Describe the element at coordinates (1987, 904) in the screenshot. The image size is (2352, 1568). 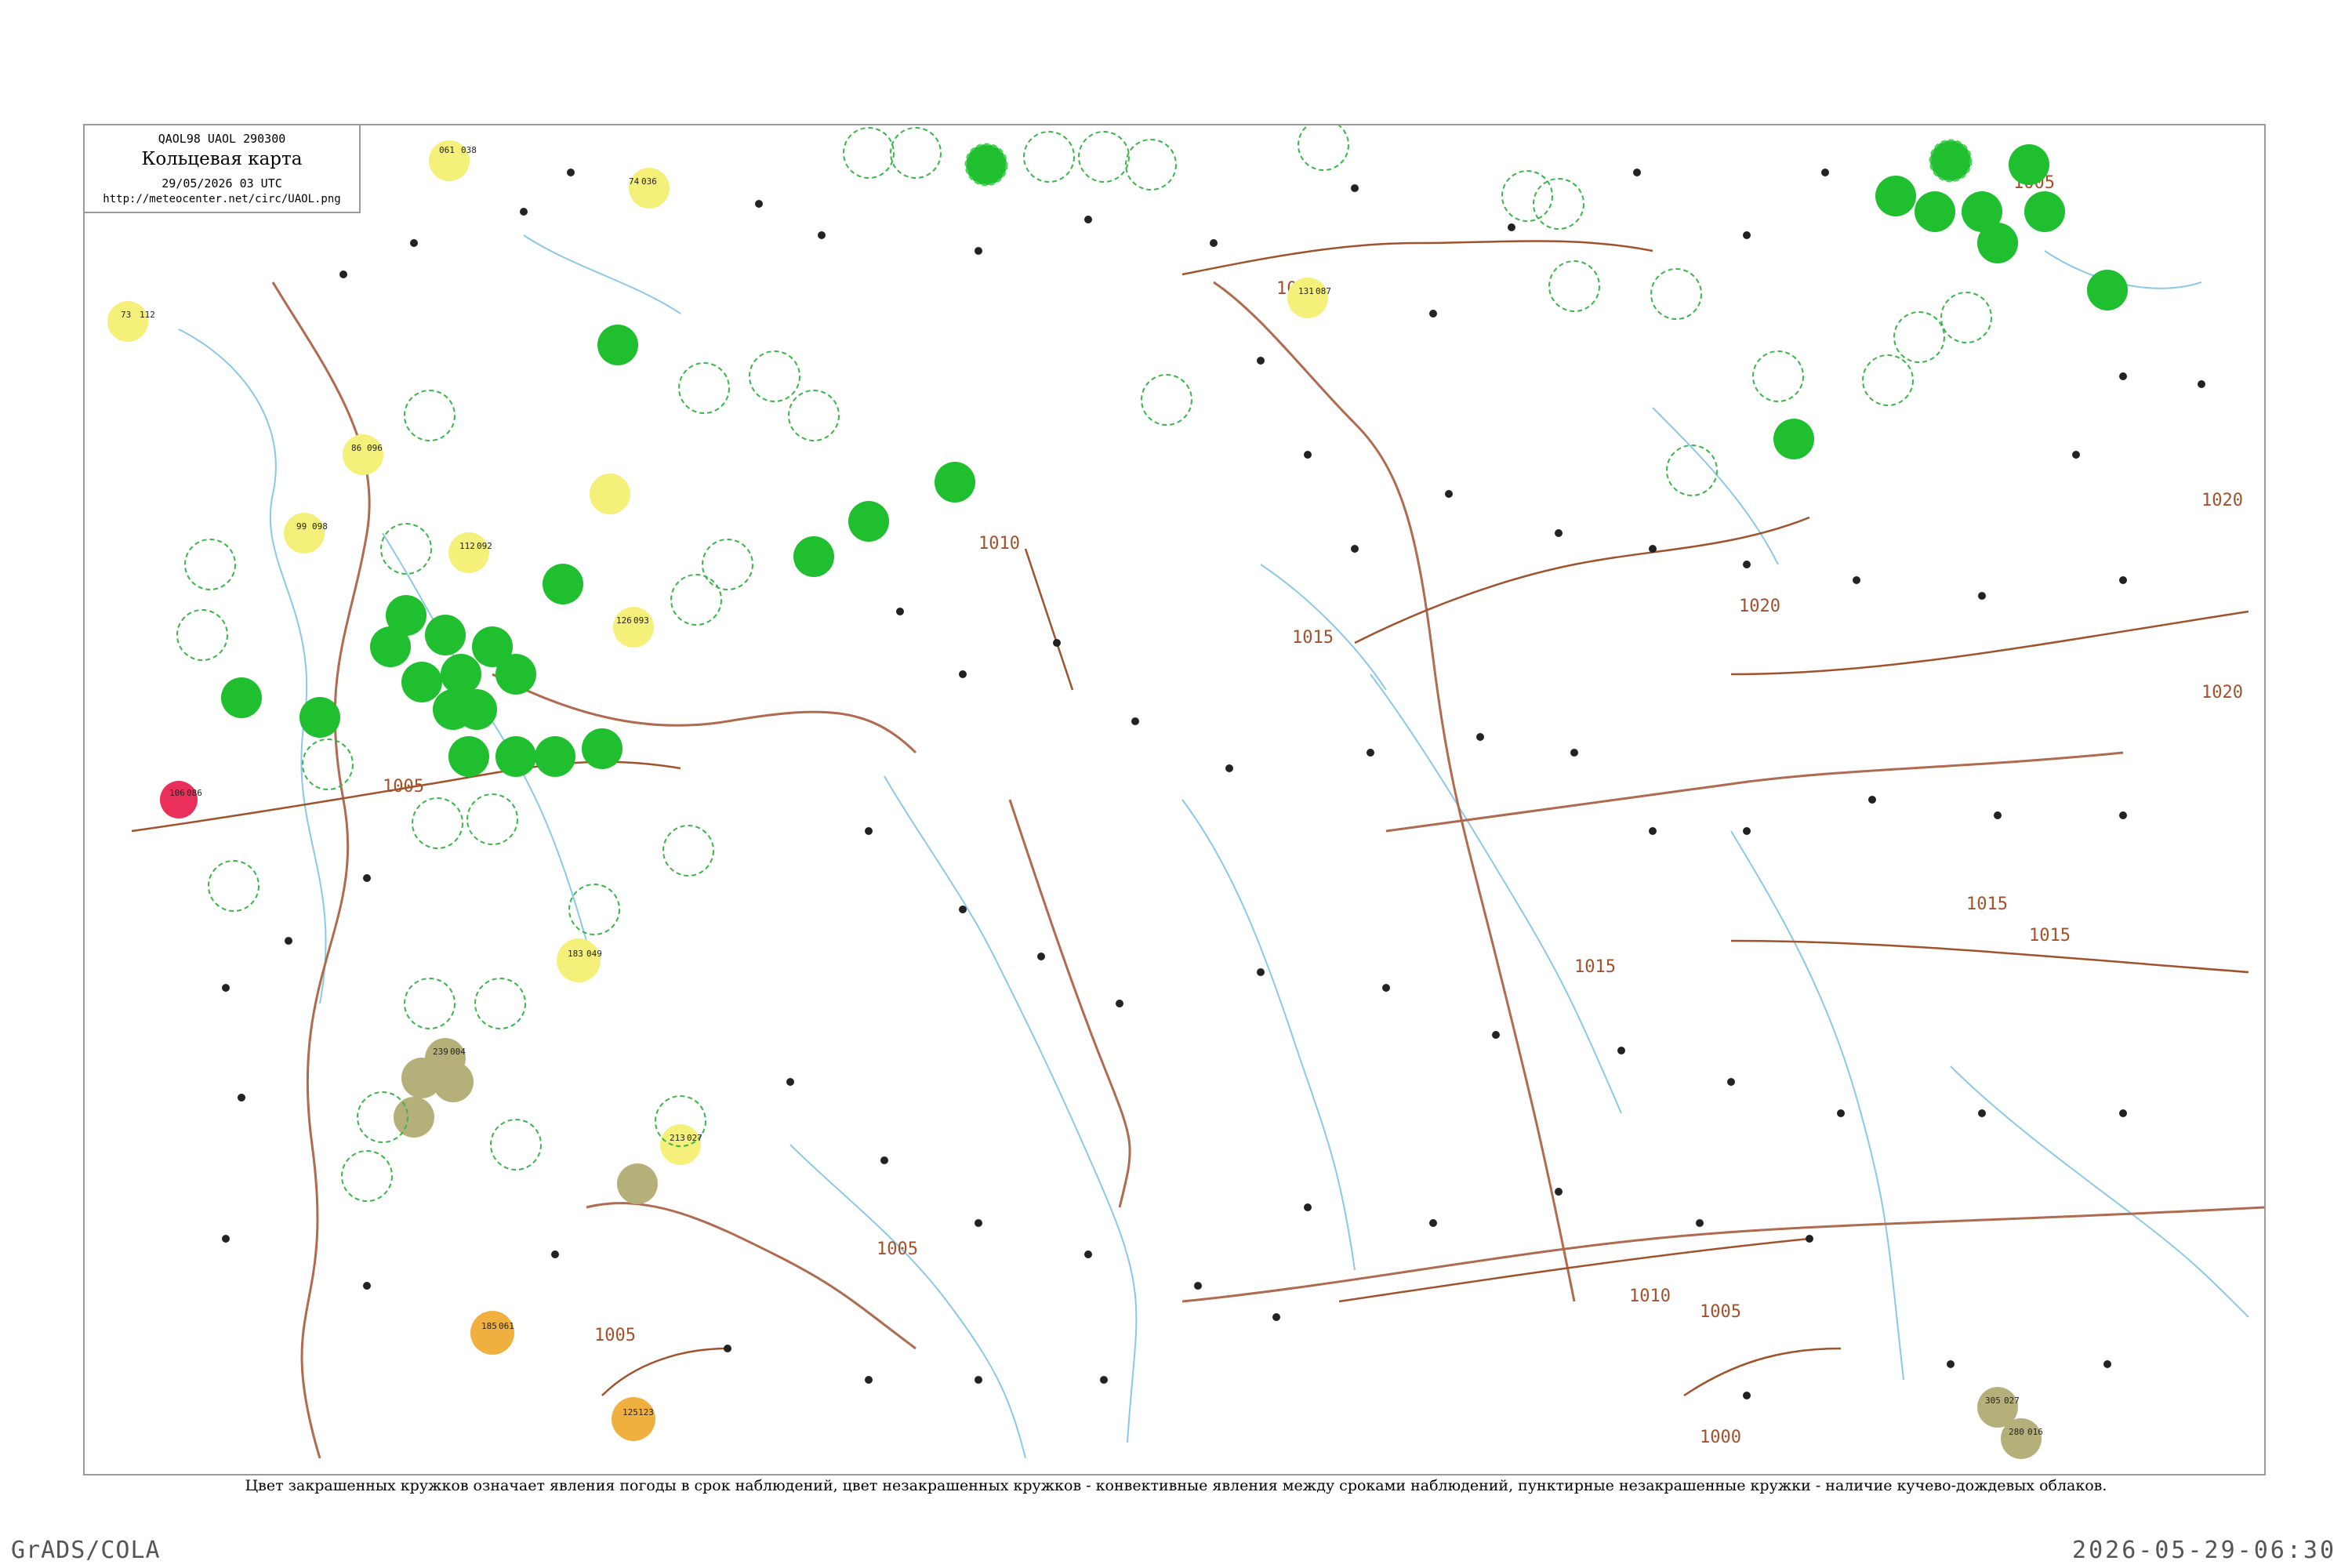
I see `isobar-label-1015d: 1015` at that location.